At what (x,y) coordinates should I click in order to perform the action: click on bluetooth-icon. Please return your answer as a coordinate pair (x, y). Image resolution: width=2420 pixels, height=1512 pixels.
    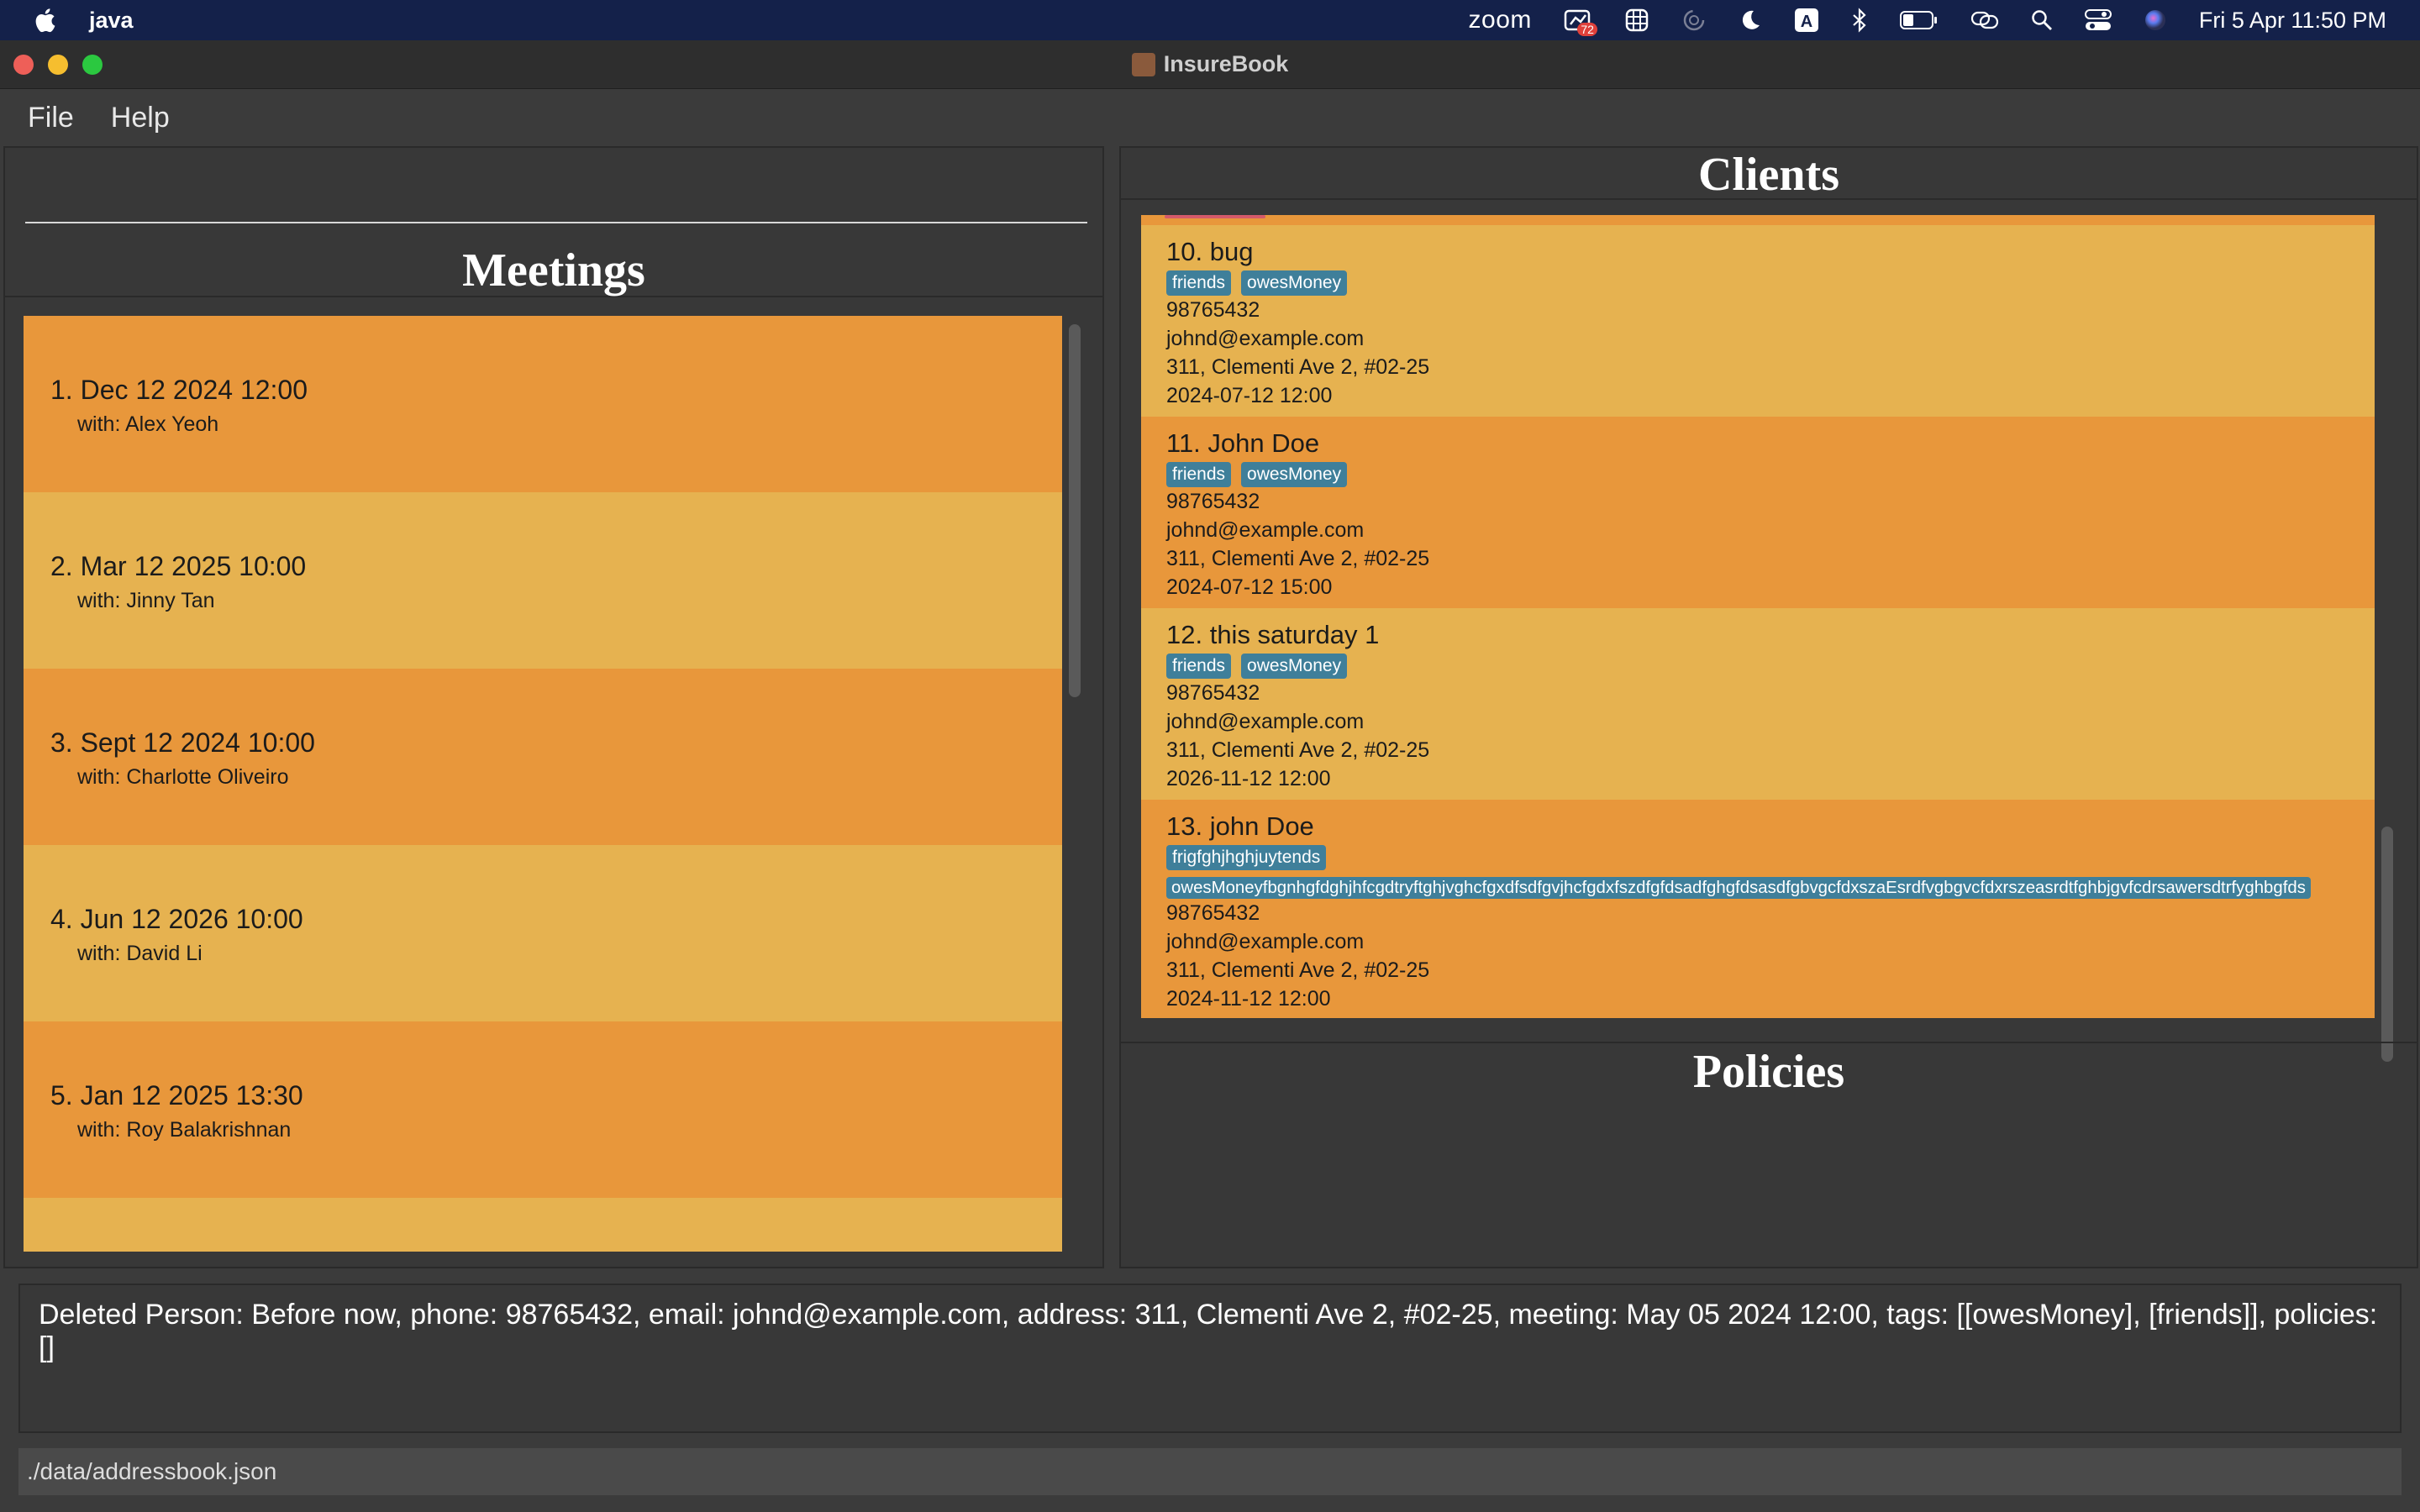
    Looking at the image, I should click on (1860, 20).